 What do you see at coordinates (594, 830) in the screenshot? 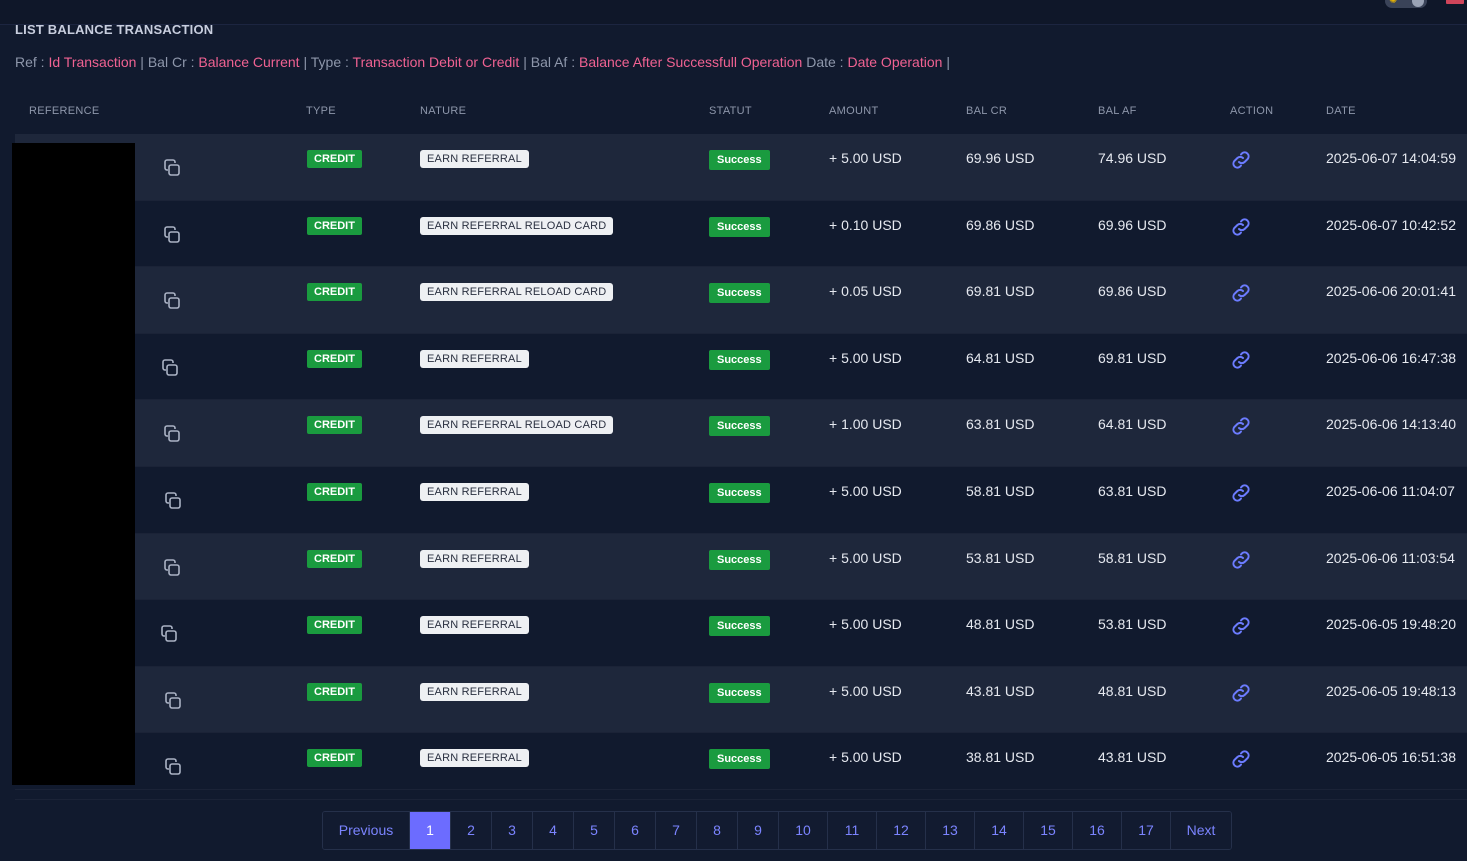
I see `pagination-page-5: 5` at bounding box center [594, 830].